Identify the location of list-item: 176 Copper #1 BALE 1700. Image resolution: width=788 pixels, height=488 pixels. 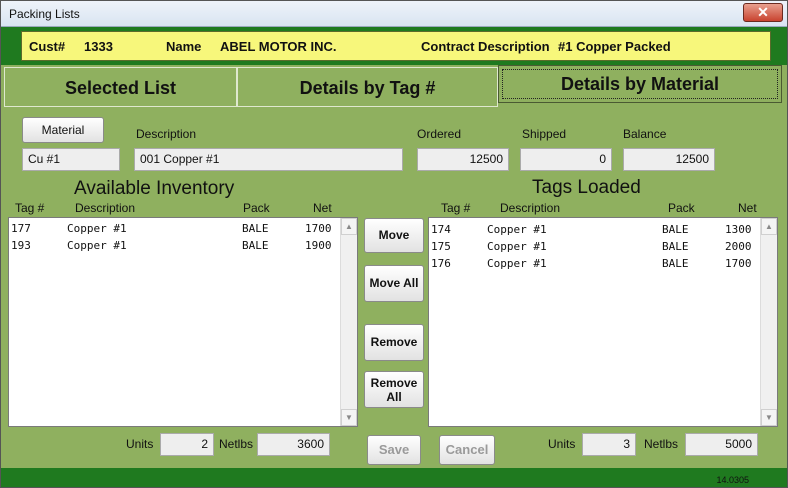
(603, 263).